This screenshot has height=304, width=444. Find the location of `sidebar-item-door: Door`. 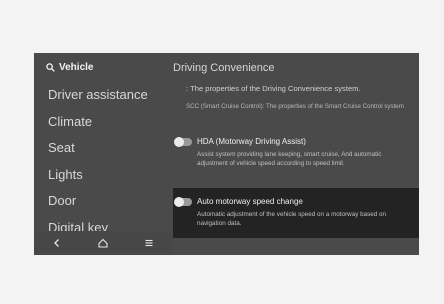

sidebar-item-door: Door is located at coordinates (62, 200).